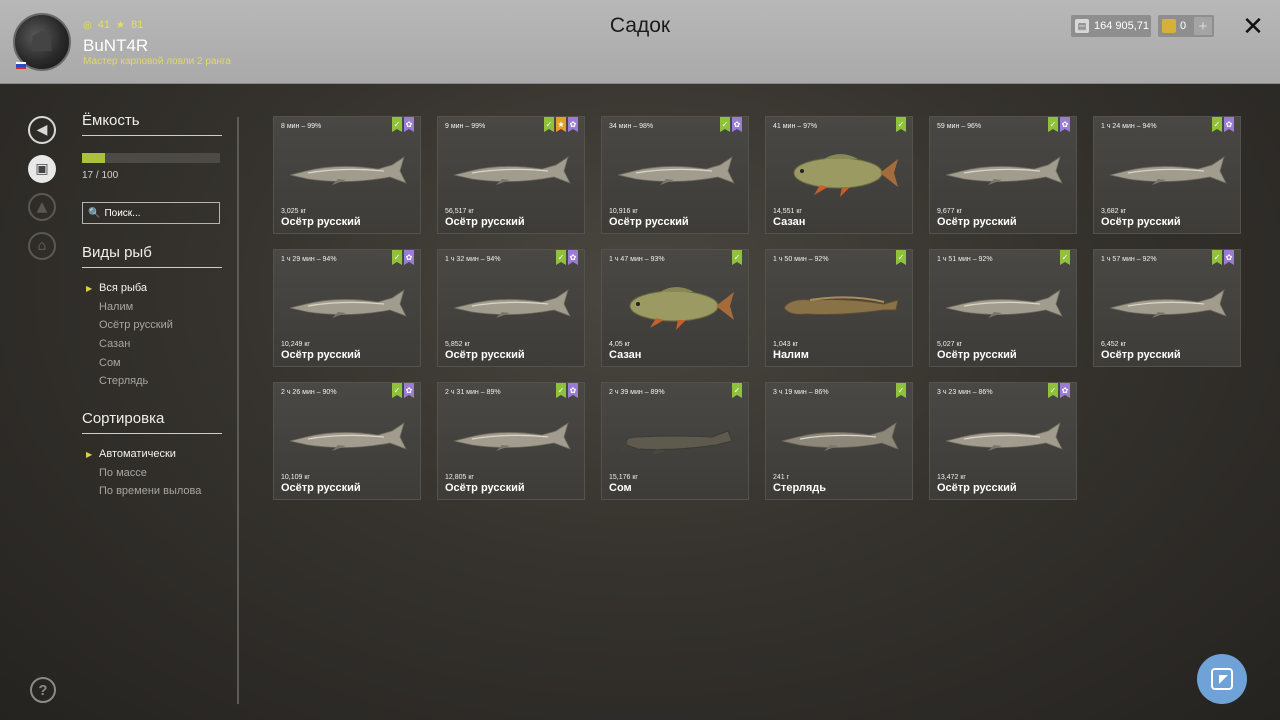 Image resolution: width=1280 pixels, height=720 pixels. What do you see at coordinates (42, 169) in the screenshot?
I see `cooler-tab-icon: ▣` at bounding box center [42, 169].